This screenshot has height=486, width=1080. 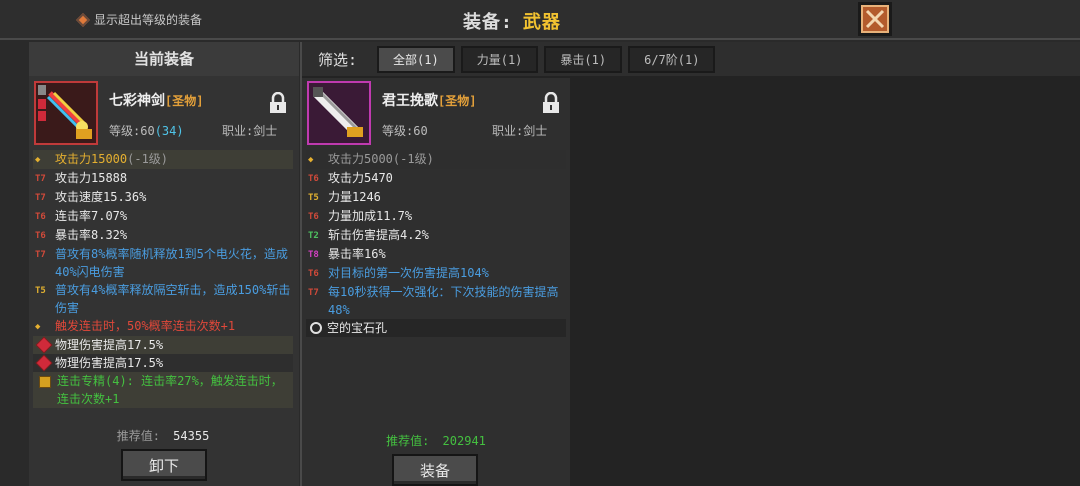 I want to click on stat-text: 攻击力5000(-1级), so click(x=447, y=159).